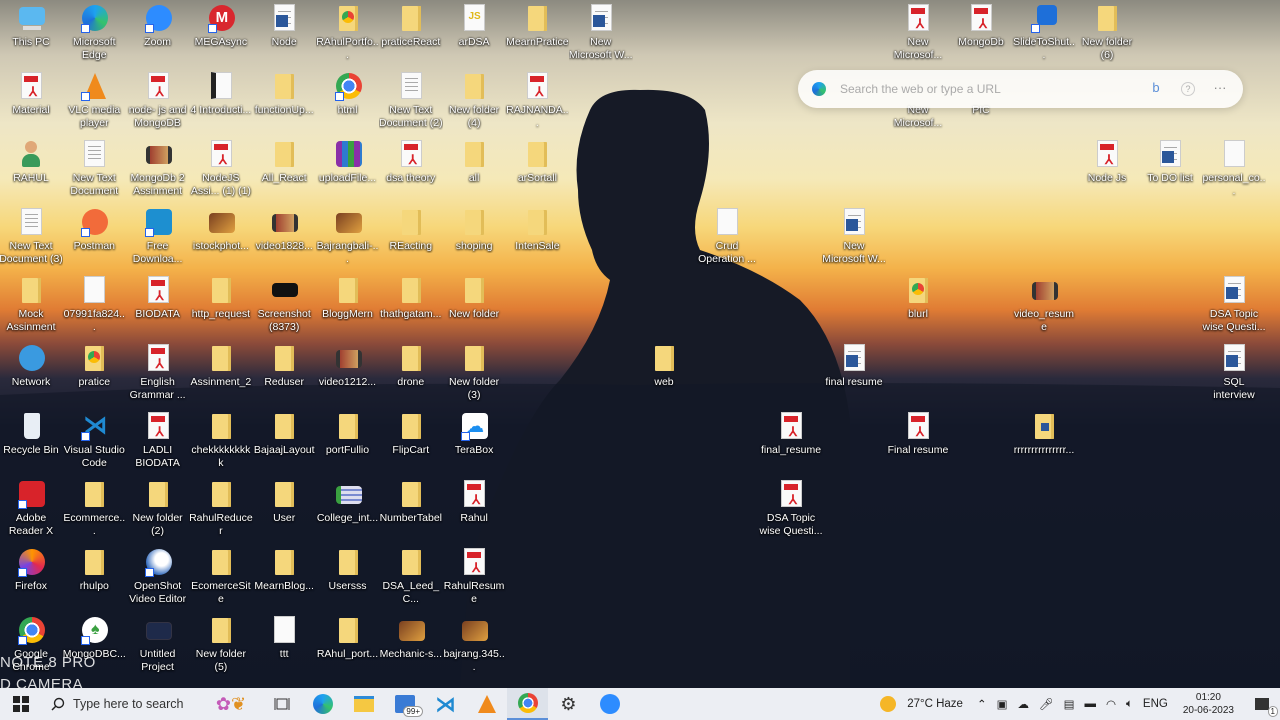 This screenshot has width=1280, height=720. Describe the element at coordinates (474, 372) in the screenshot. I see `desktop-icon: New folder (3)` at that location.